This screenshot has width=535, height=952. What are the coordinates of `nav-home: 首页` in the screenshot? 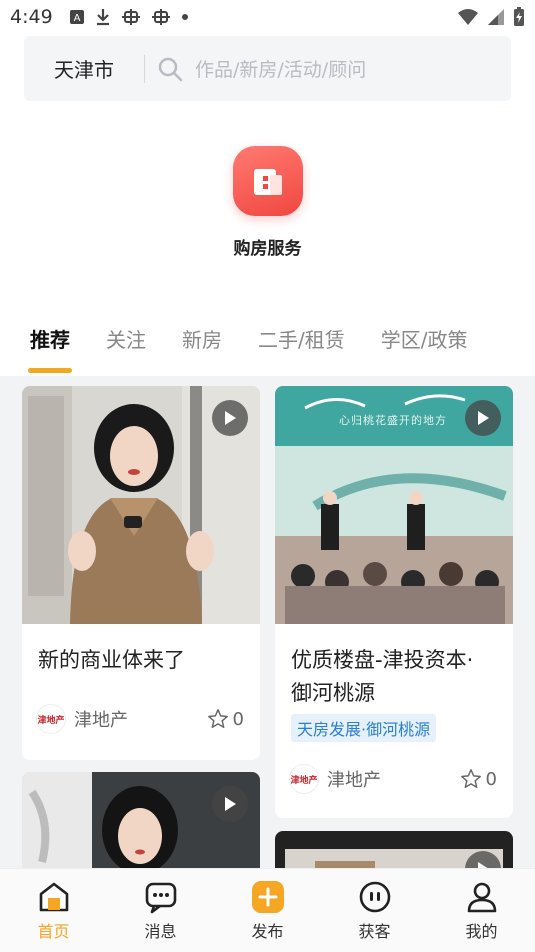 It's located at (54, 911).